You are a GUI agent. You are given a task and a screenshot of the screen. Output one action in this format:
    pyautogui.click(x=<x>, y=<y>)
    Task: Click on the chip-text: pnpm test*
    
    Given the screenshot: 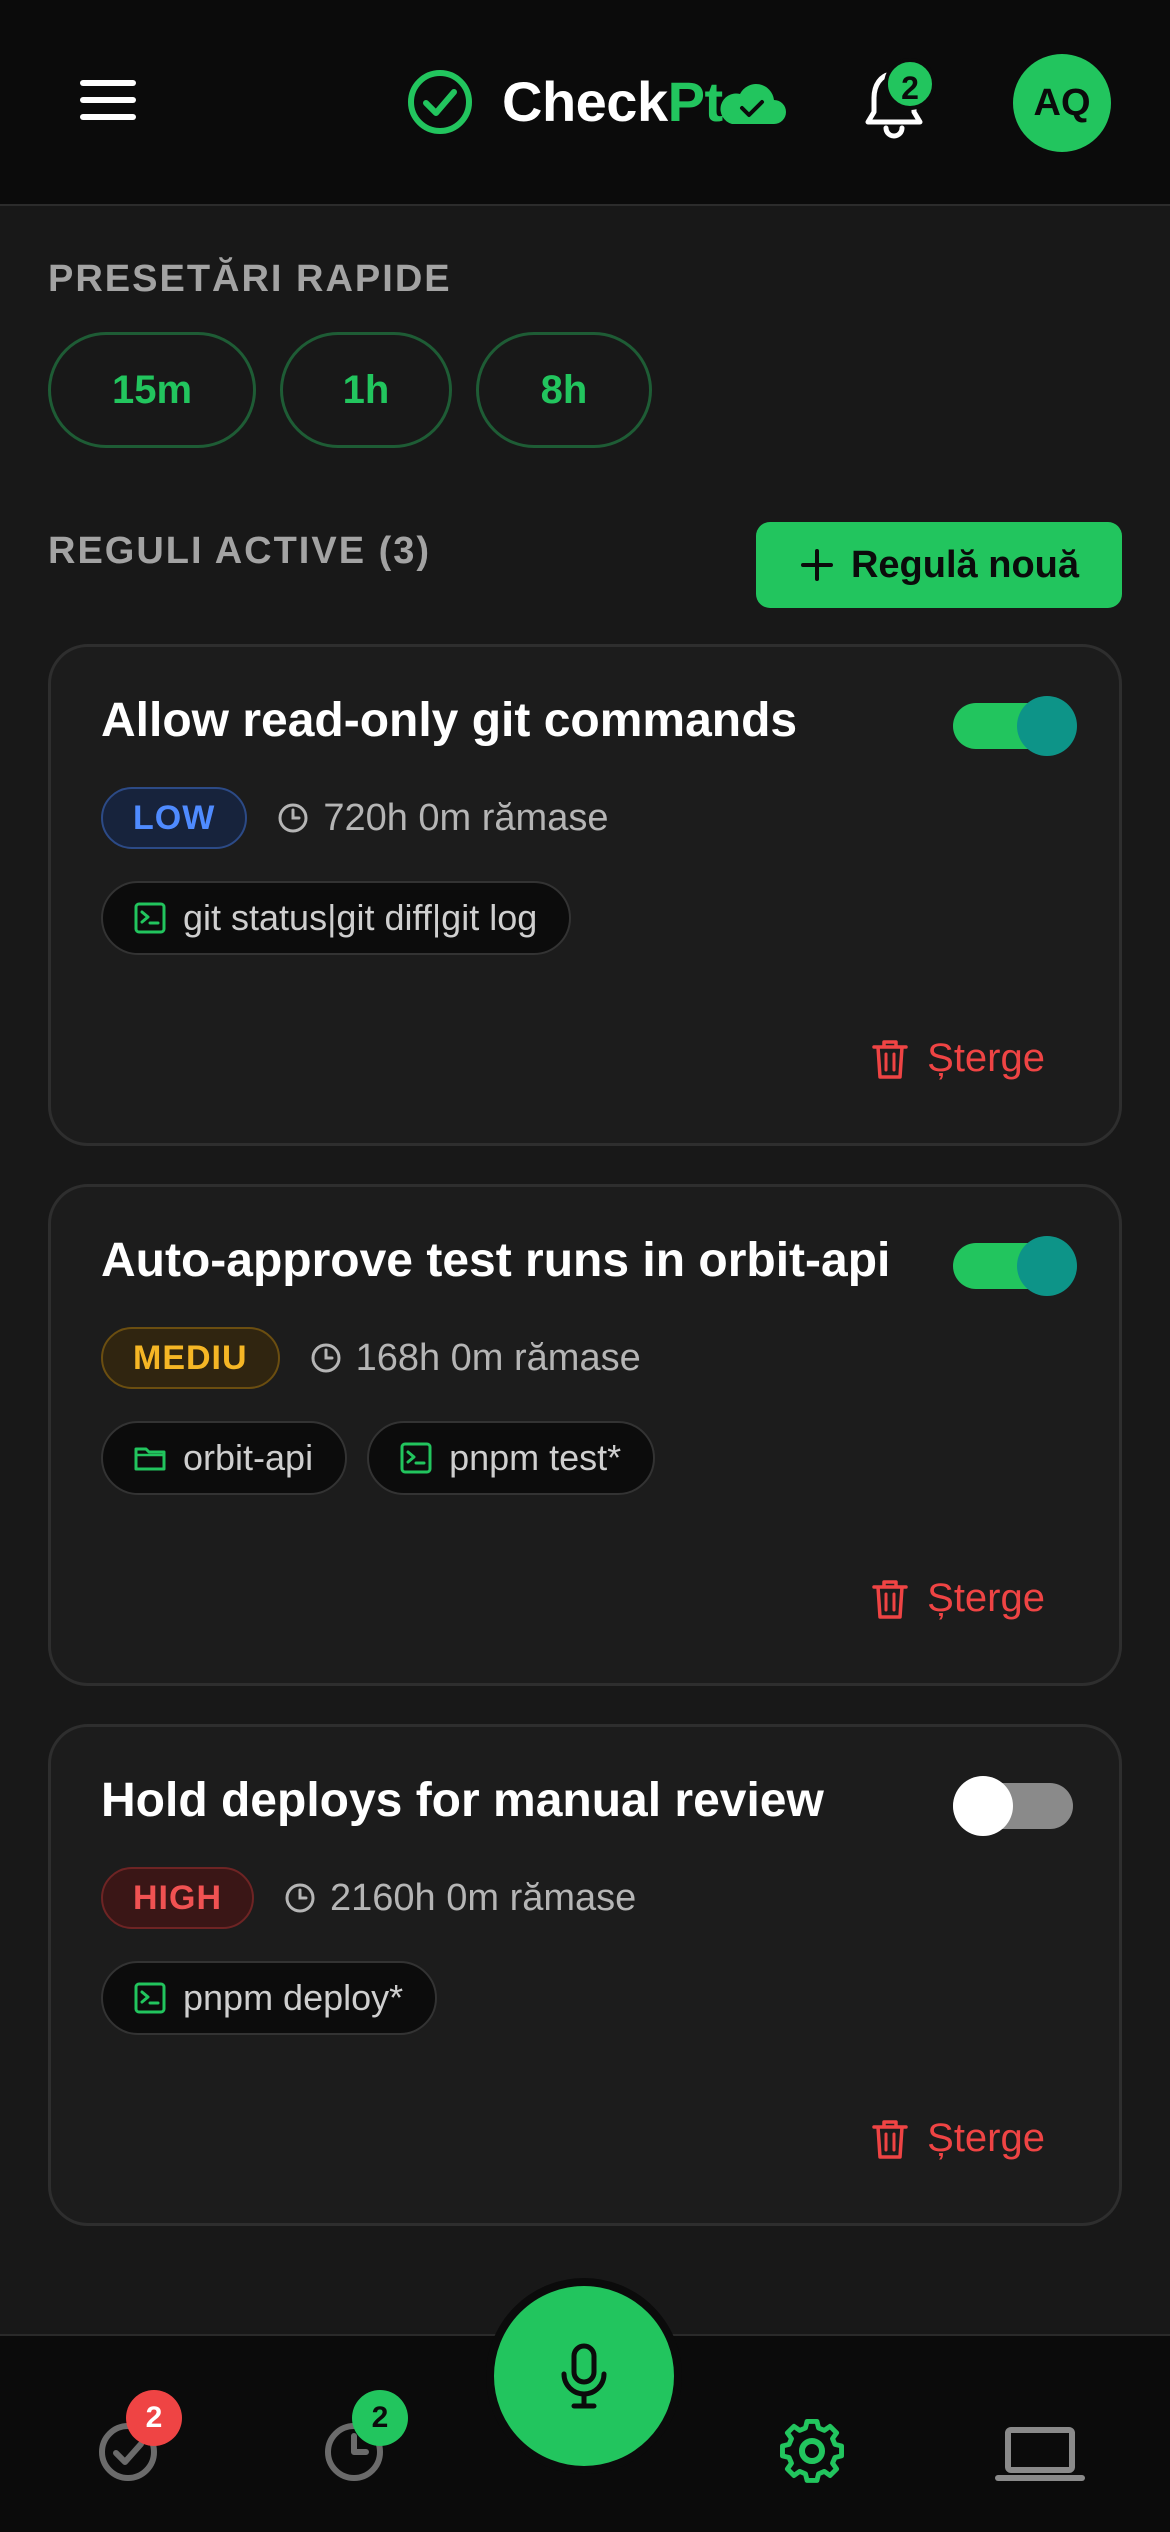 What is the action you would take?
    pyautogui.click(x=535, y=1457)
    